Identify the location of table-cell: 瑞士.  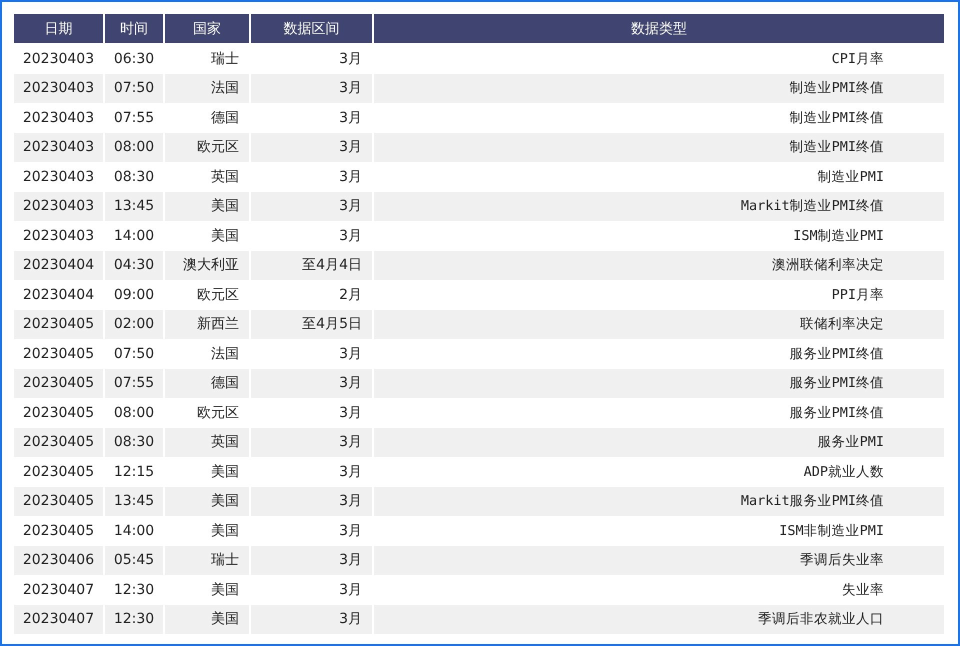
(207, 560).